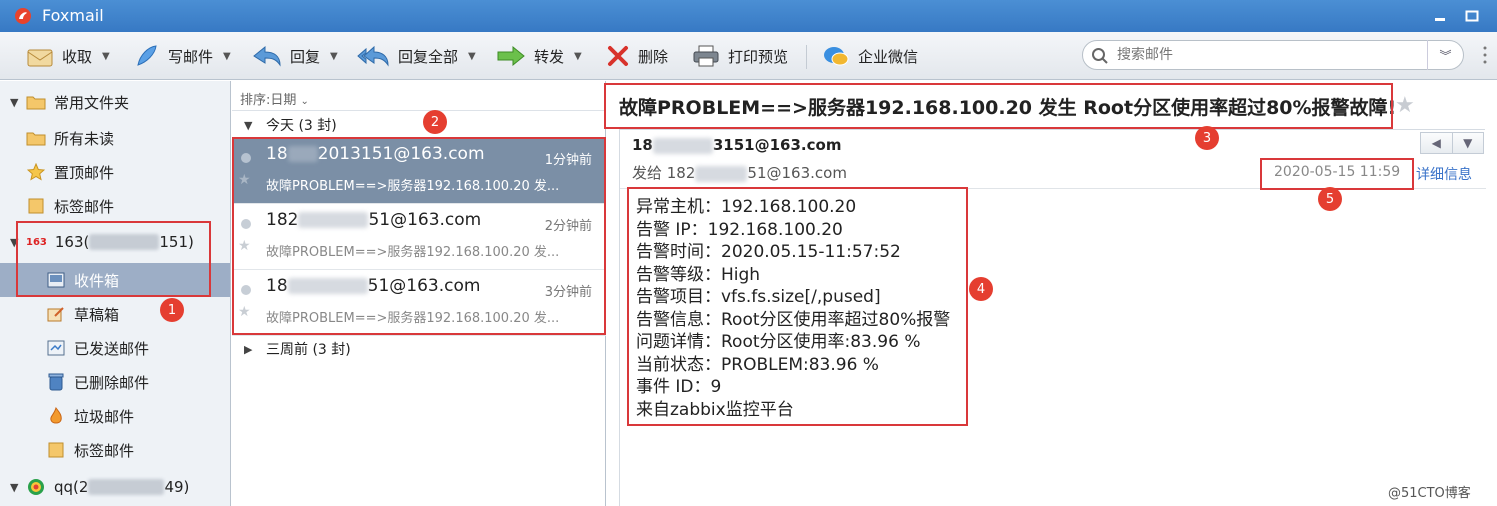 Image resolution: width=1497 pixels, height=506 pixels. What do you see at coordinates (1405, 105) in the screenshot?
I see `star-icon: ★` at bounding box center [1405, 105].